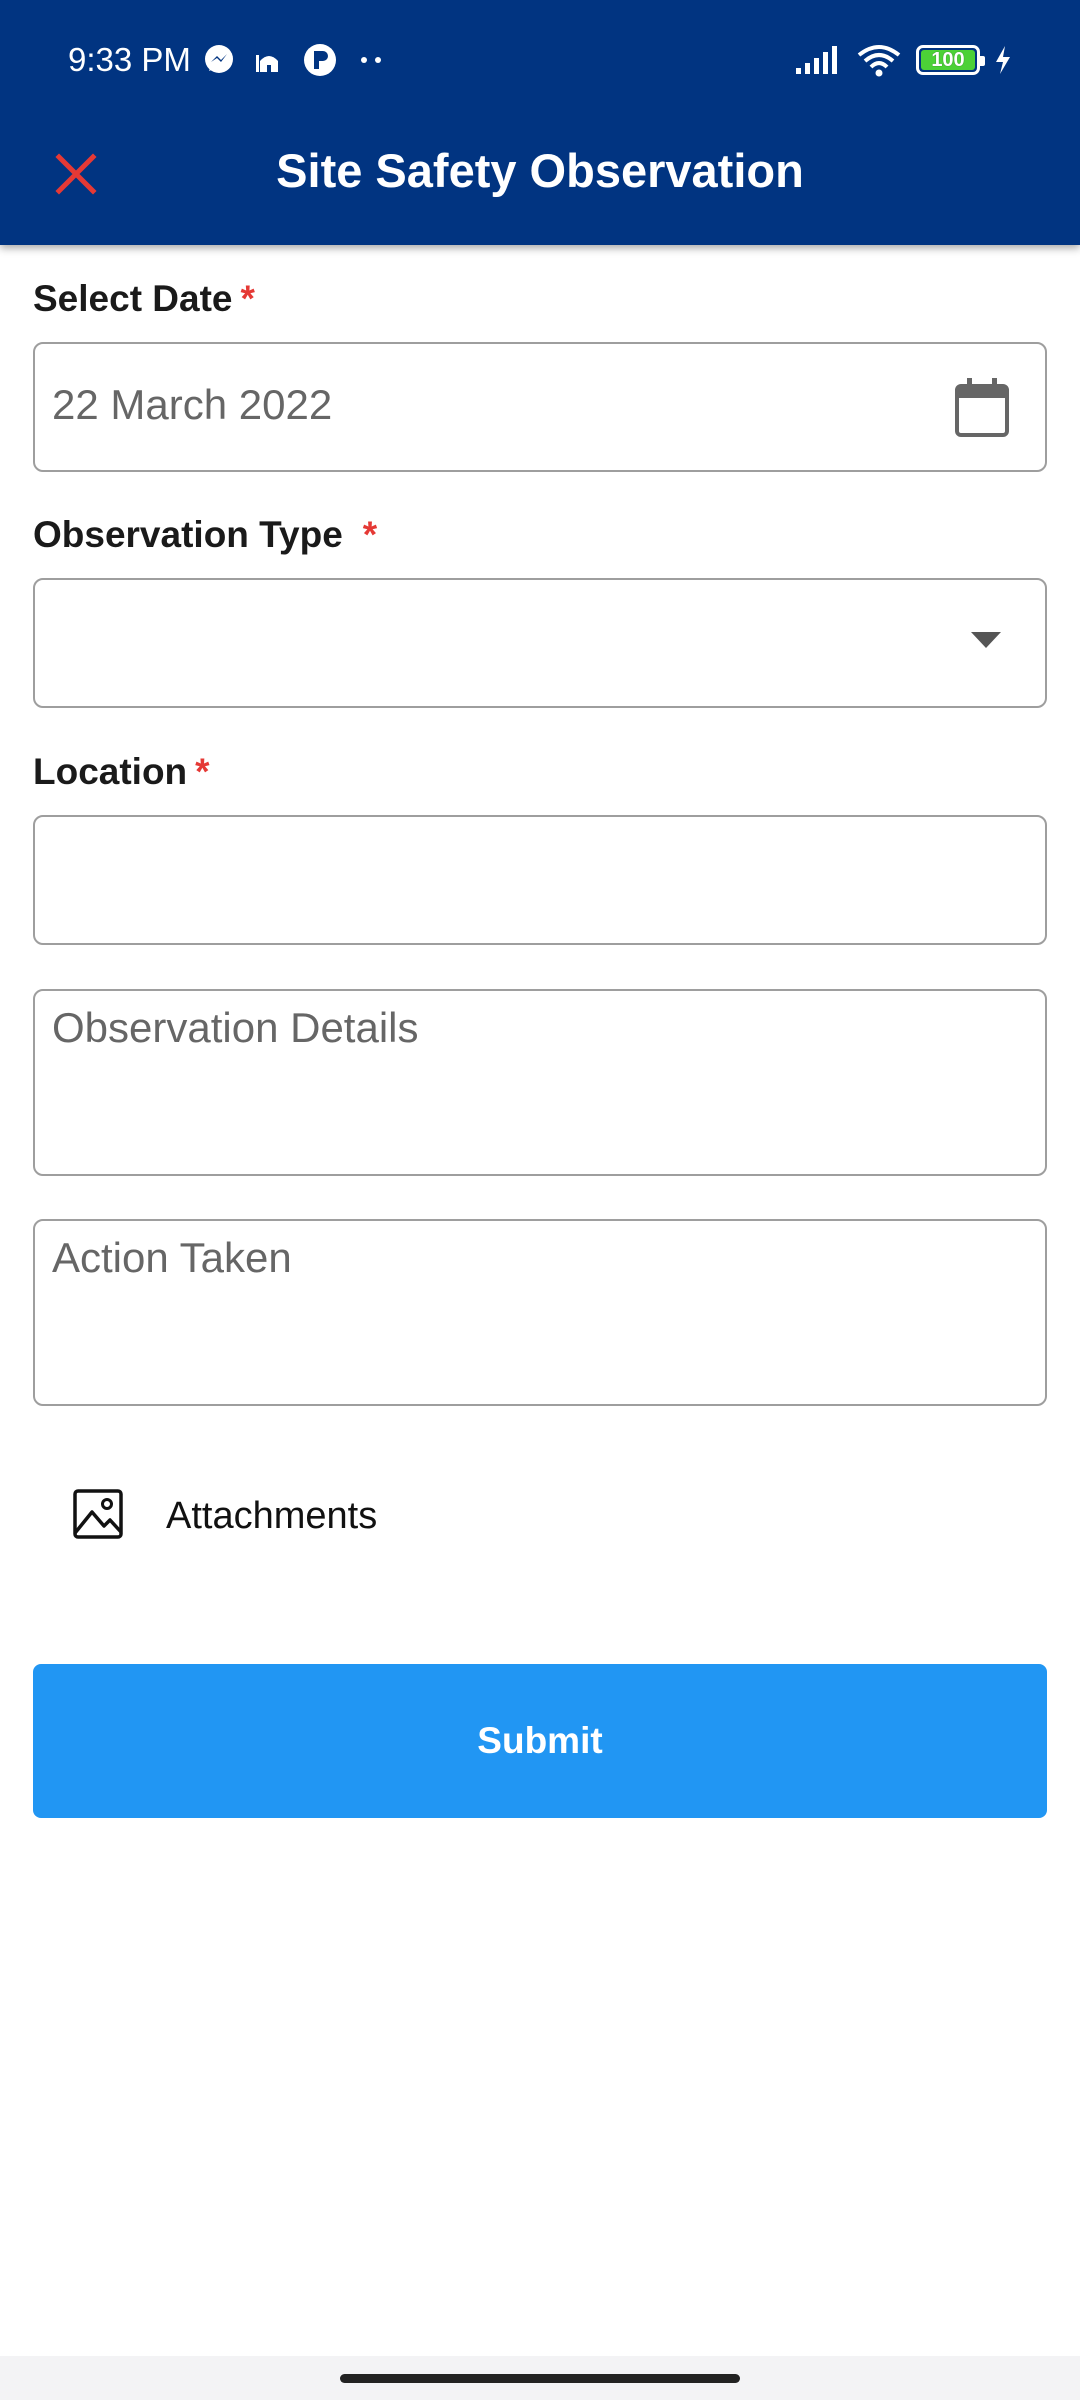 The width and height of the screenshot is (1080, 2400). I want to click on status-right-icons: 100, so click(903, 60).